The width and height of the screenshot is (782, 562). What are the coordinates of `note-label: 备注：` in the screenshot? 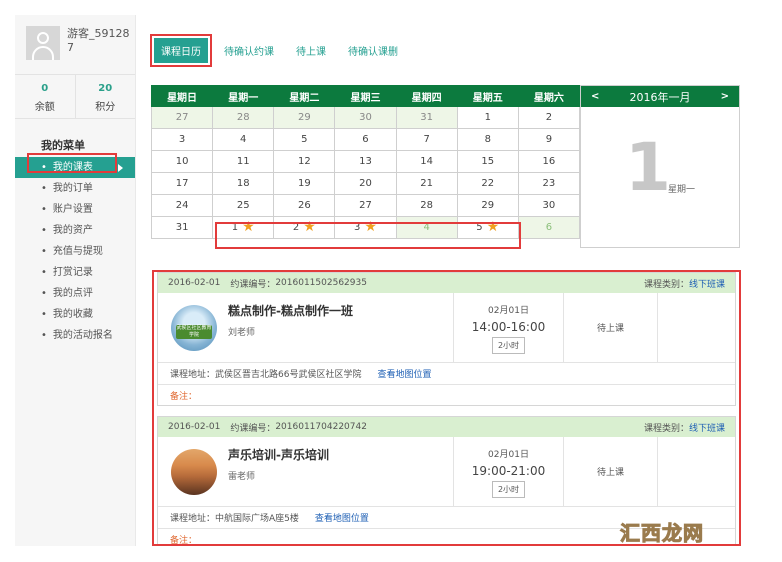 It's located at (184, 396).